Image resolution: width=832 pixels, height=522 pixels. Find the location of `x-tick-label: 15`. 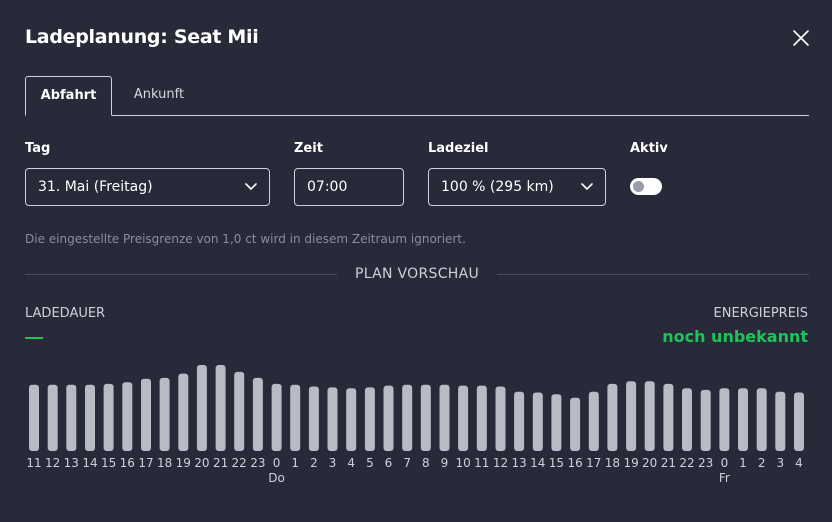

x-tick-label: 15 is located at coordinates (556, 463).